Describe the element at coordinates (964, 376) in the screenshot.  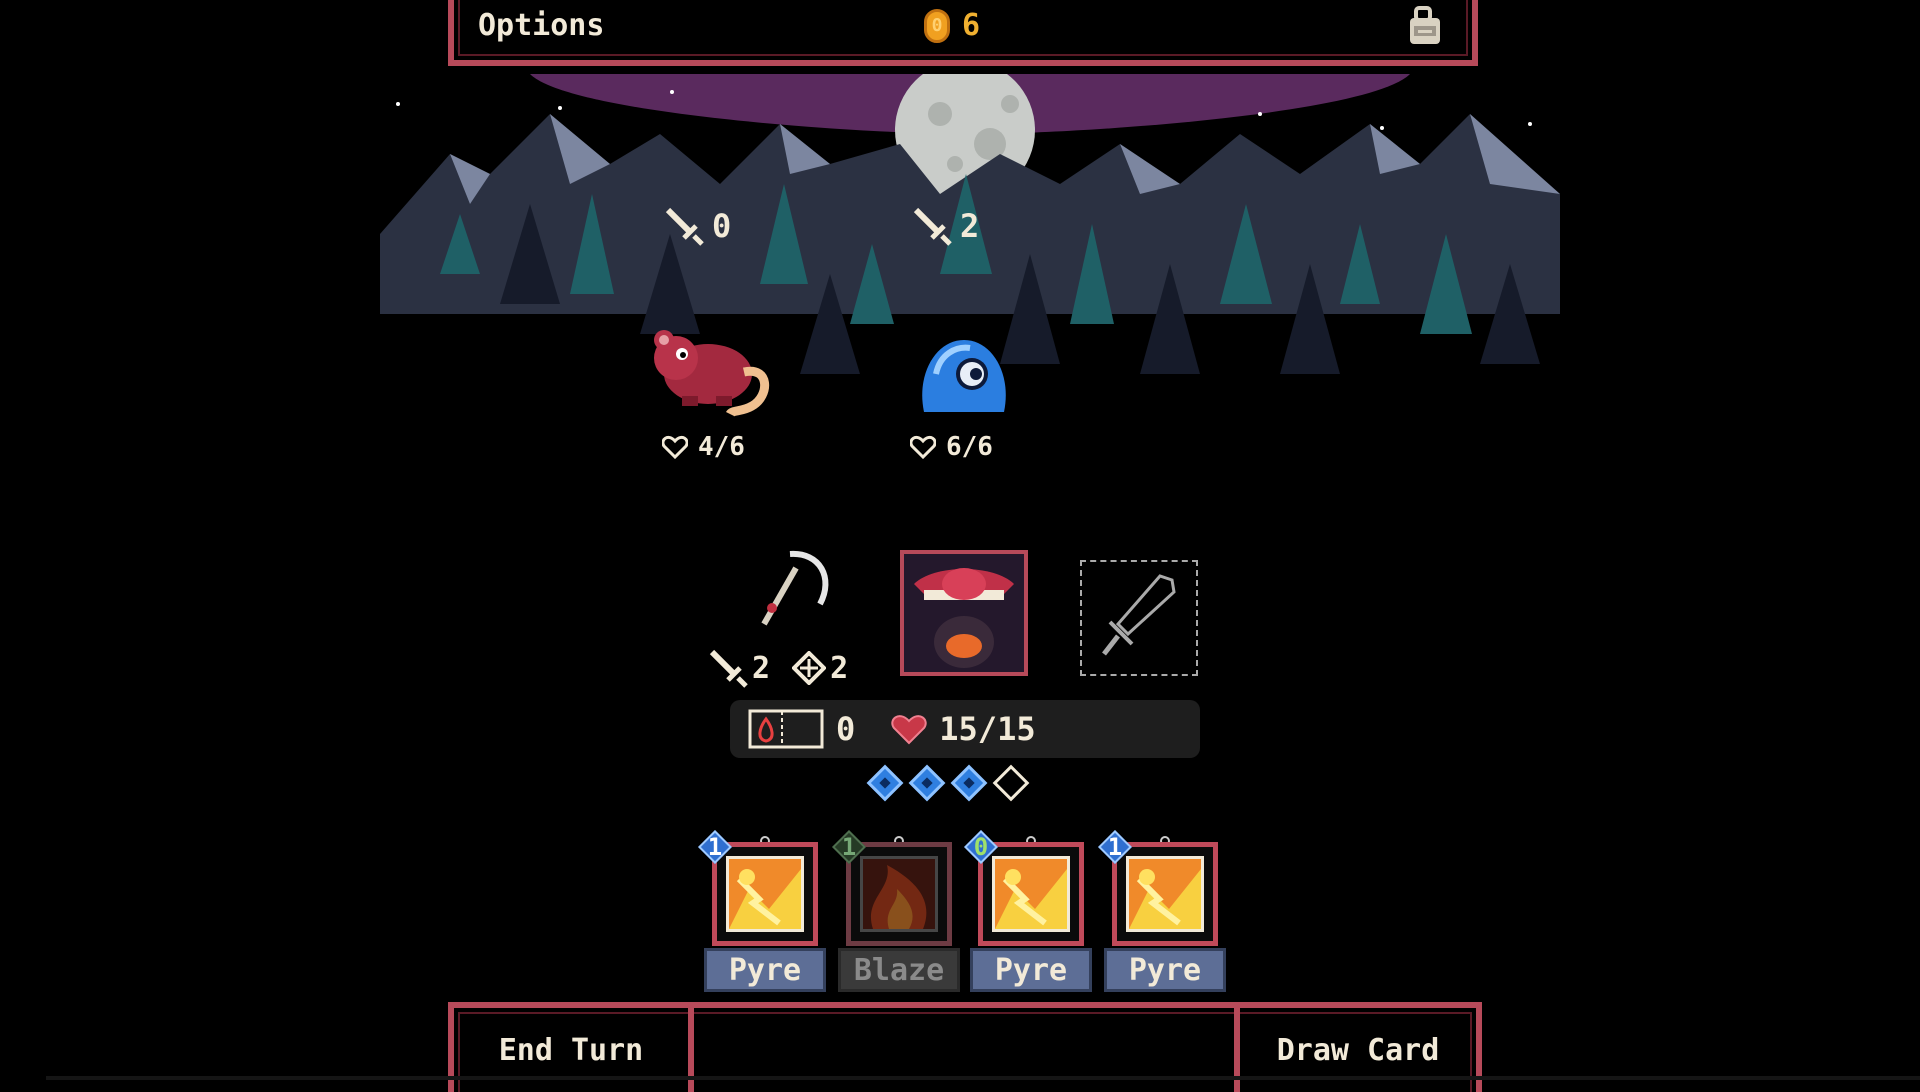
I see `slime-enemy` at that location.